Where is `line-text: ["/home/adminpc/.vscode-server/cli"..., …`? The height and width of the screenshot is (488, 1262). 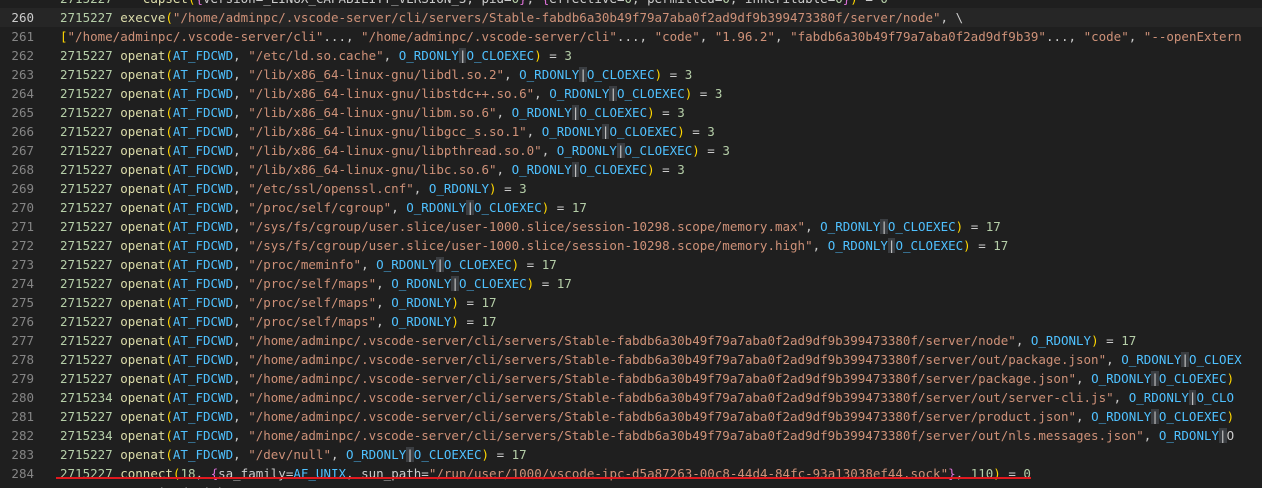
line-text: ["/home/adminpc/.vscode-server/cli"..., … is located at coordinates (651, 36).